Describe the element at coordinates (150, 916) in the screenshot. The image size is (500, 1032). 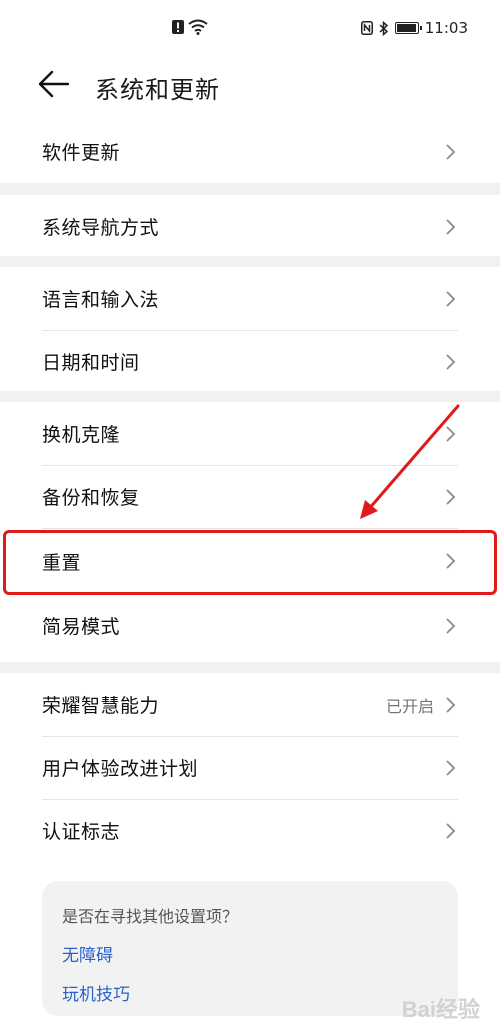
I see `suggestion-question: 是否在寻找其他设置项？` at that location.